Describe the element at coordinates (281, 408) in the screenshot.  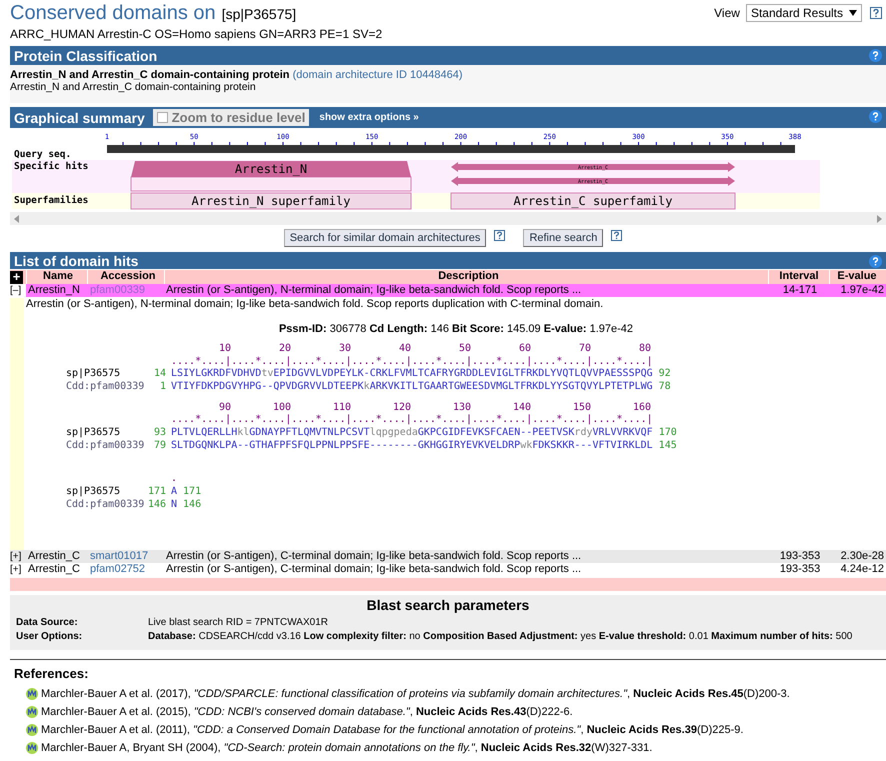
I see `position-number: 100` at that location.